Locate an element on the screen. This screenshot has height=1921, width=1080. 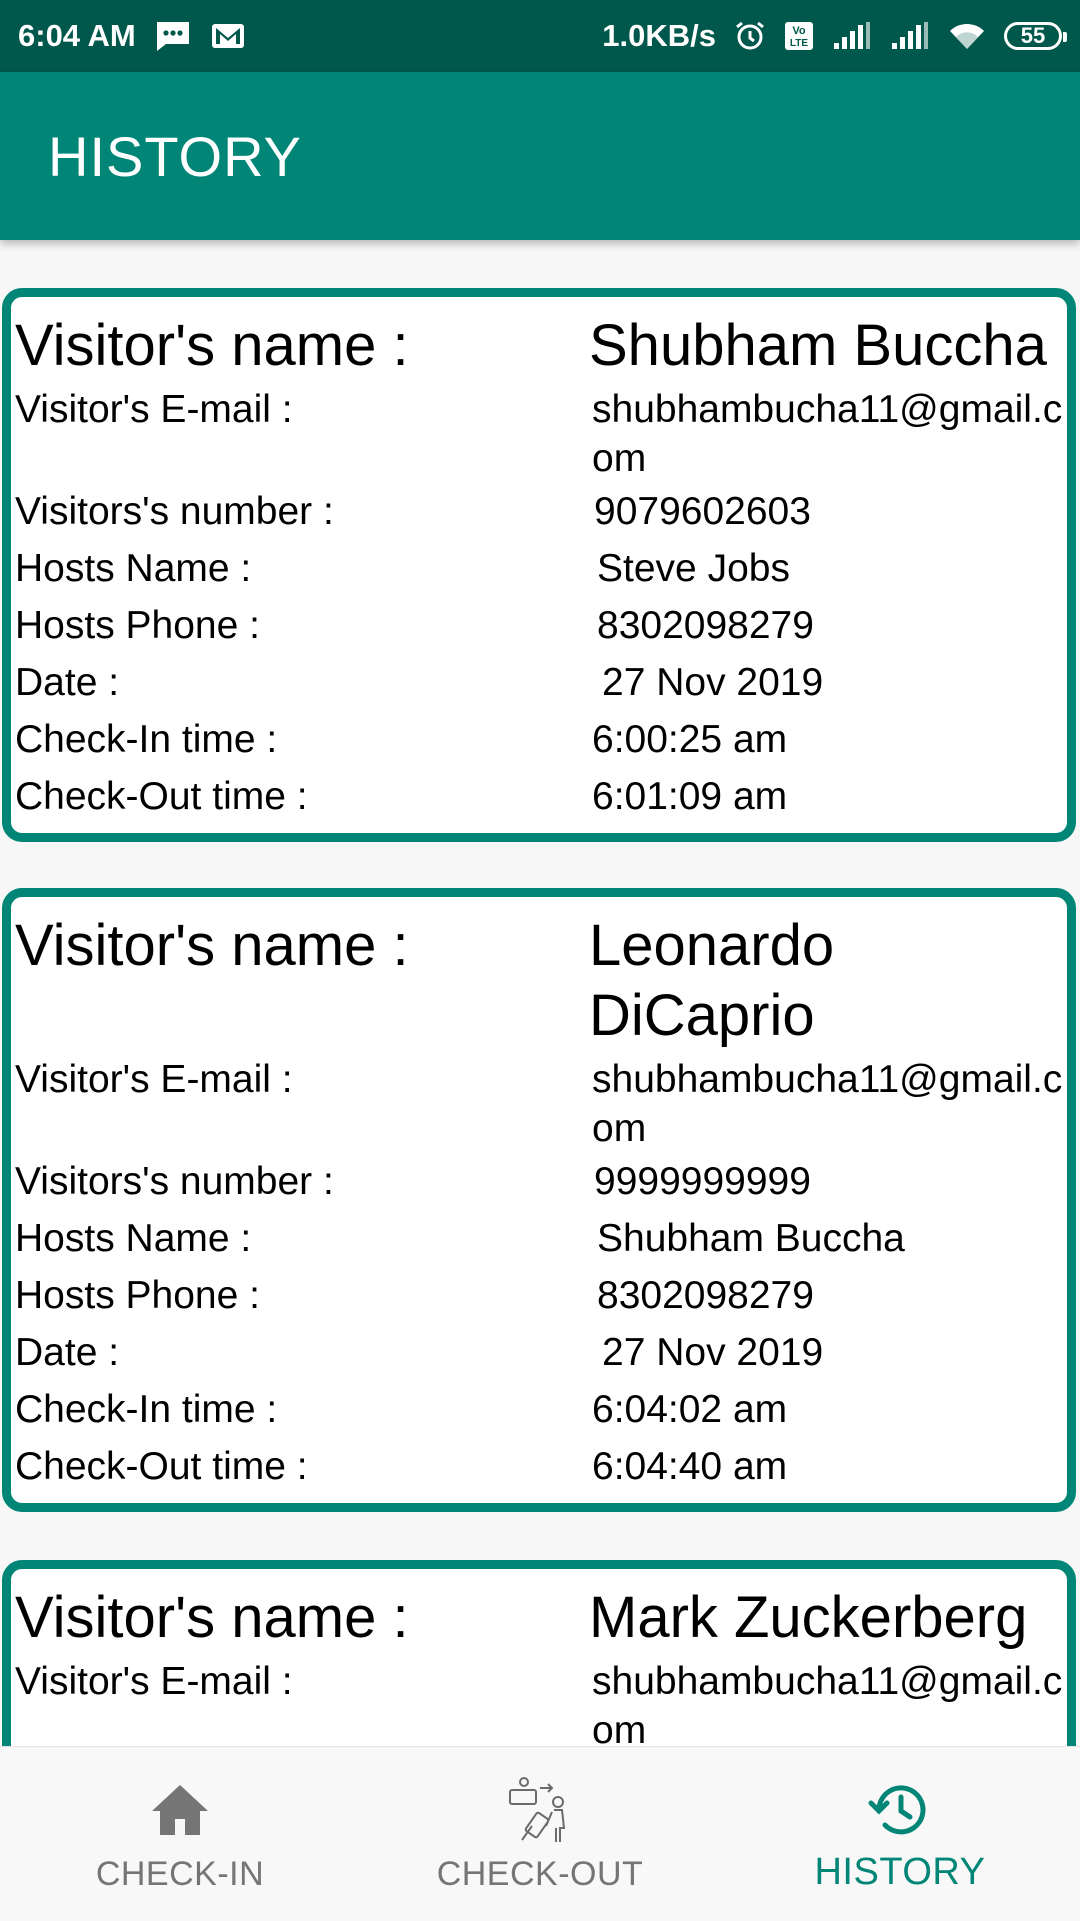
nav-history: HISTORY is located at coordinates (900, 1834).